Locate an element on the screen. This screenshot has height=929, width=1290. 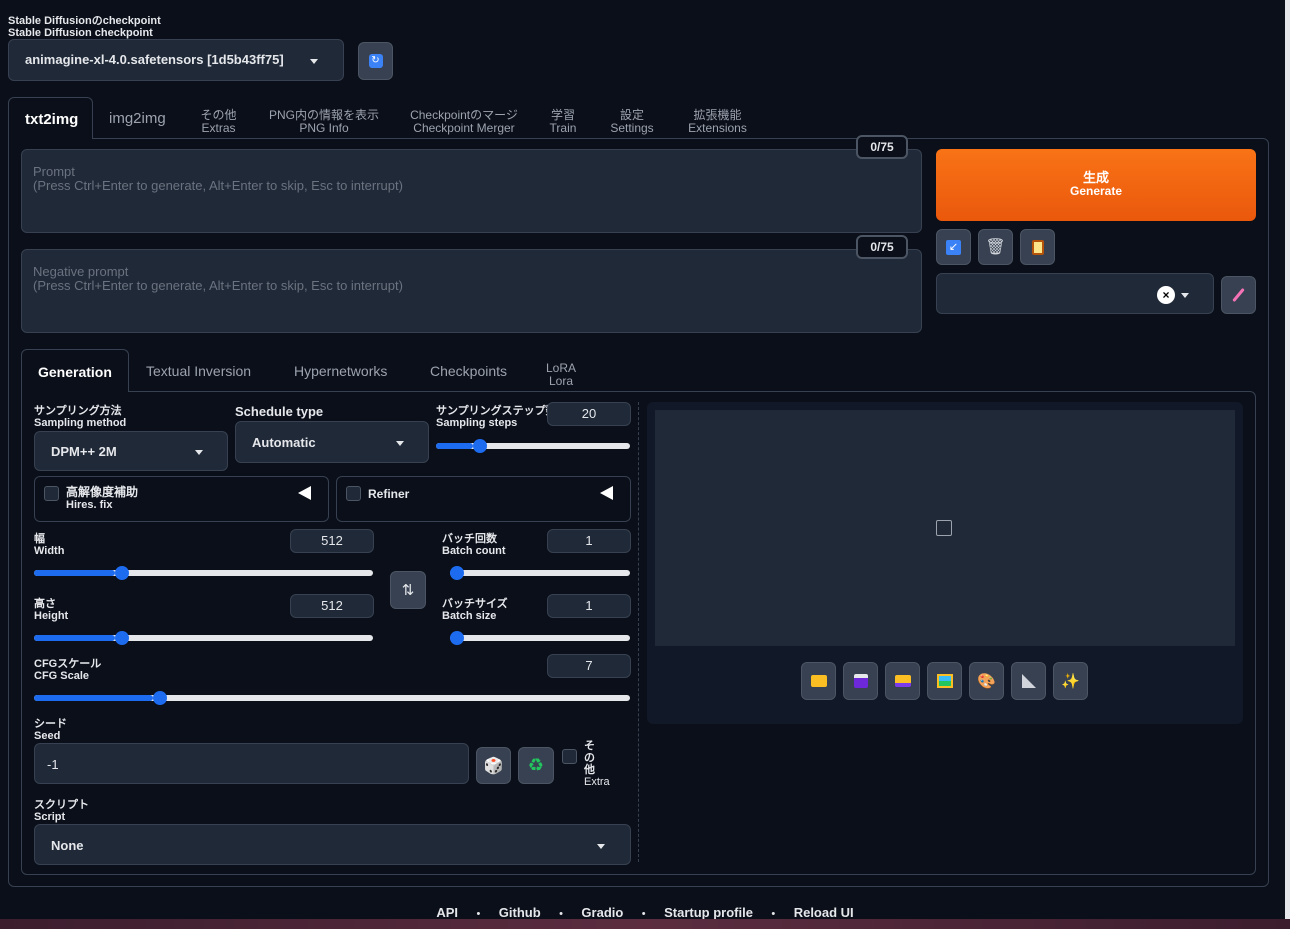
scrollbar is located at coordinates (1287, 459).